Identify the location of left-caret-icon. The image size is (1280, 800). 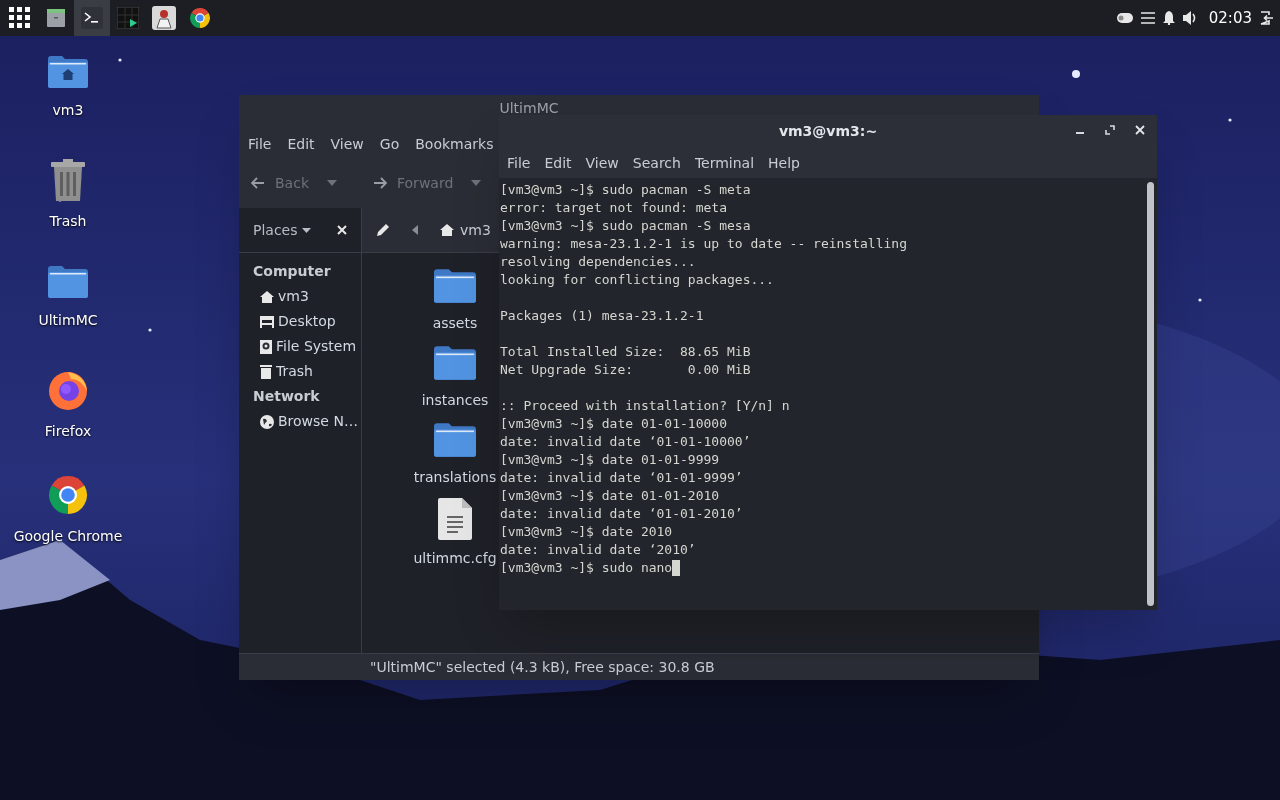
(415, 230).